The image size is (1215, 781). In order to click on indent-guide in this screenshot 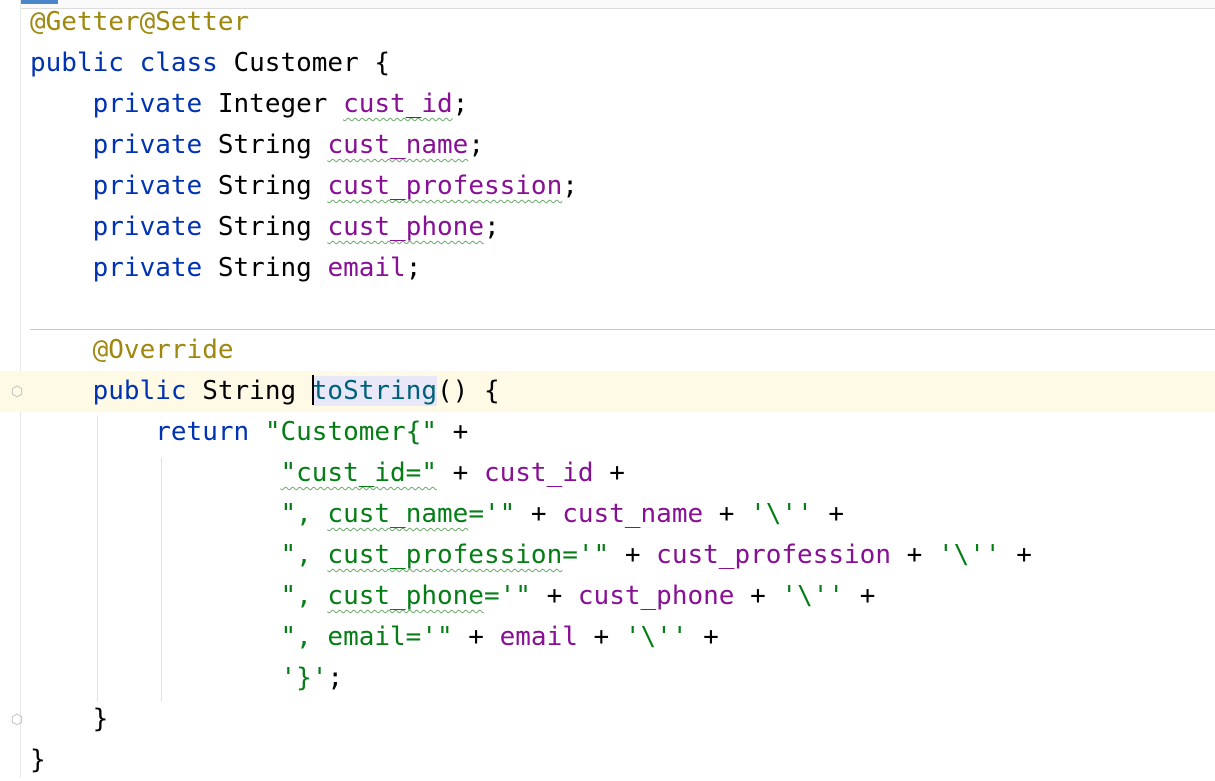, I will do `click(161, 579)`.